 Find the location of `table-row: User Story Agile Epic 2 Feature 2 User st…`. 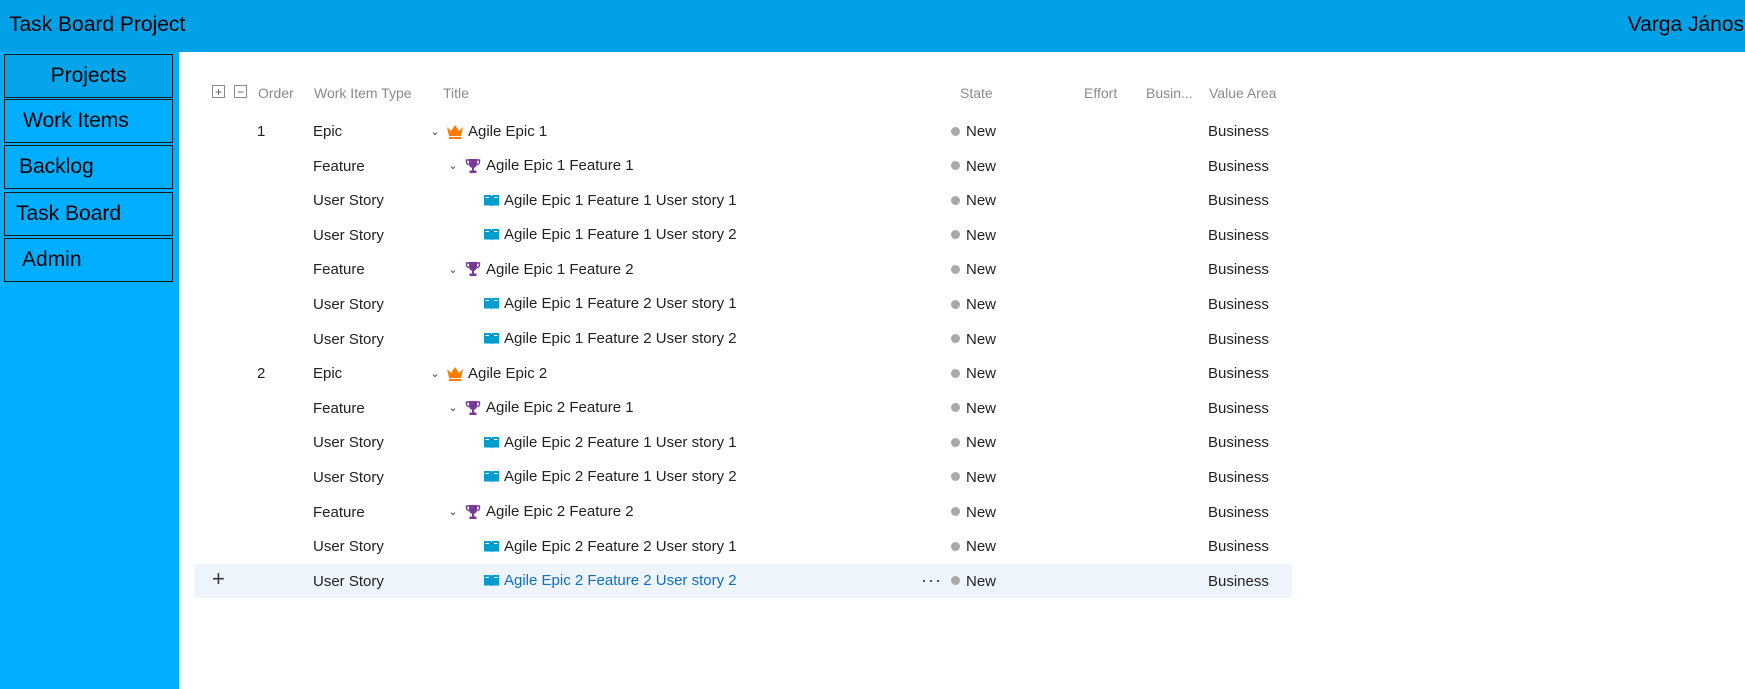

table-row: User Story Agile Epic 2 Feature 2 User st… is located at coordinates (743, 546).